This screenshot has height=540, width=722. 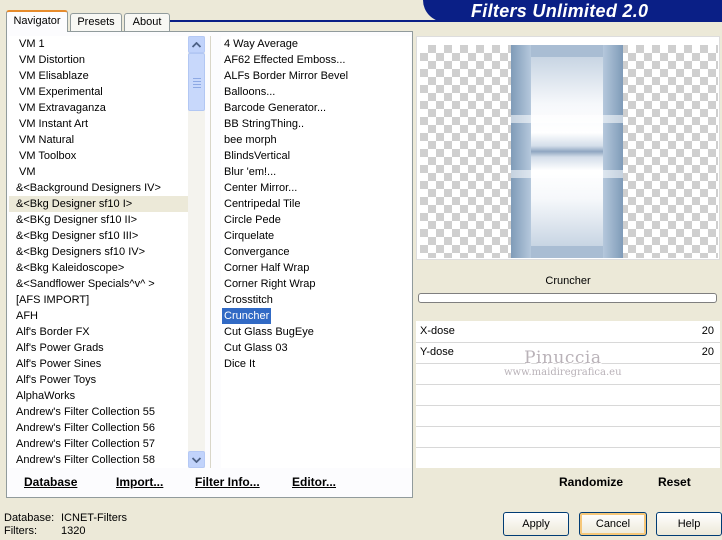 What do you see at coordinates (563, 358) in the screenshot?
I see `watermark-name: Pinuccia` at bounding box center [563, 358].